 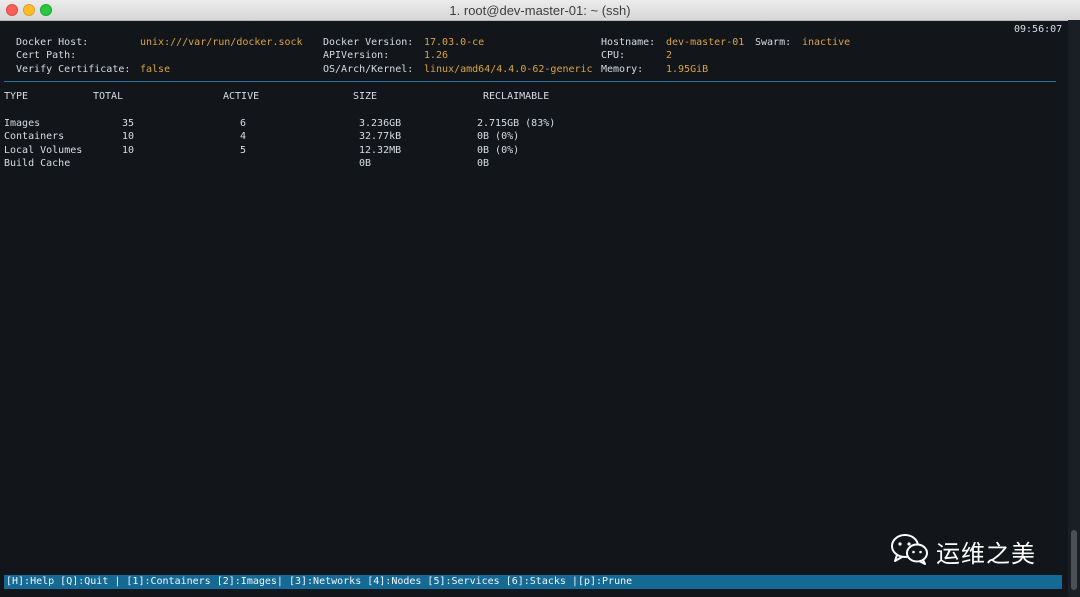 I want to click on row-type: Local Volumes, so click(x=43, y=150).